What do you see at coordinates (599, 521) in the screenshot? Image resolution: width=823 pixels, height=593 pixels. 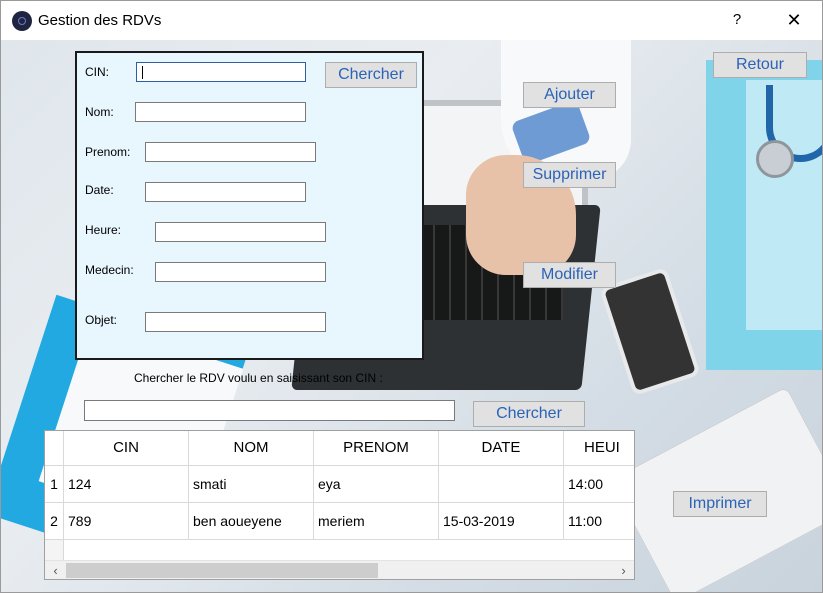 I see `table-cell: 11:00` at bounding box center [599, 521].